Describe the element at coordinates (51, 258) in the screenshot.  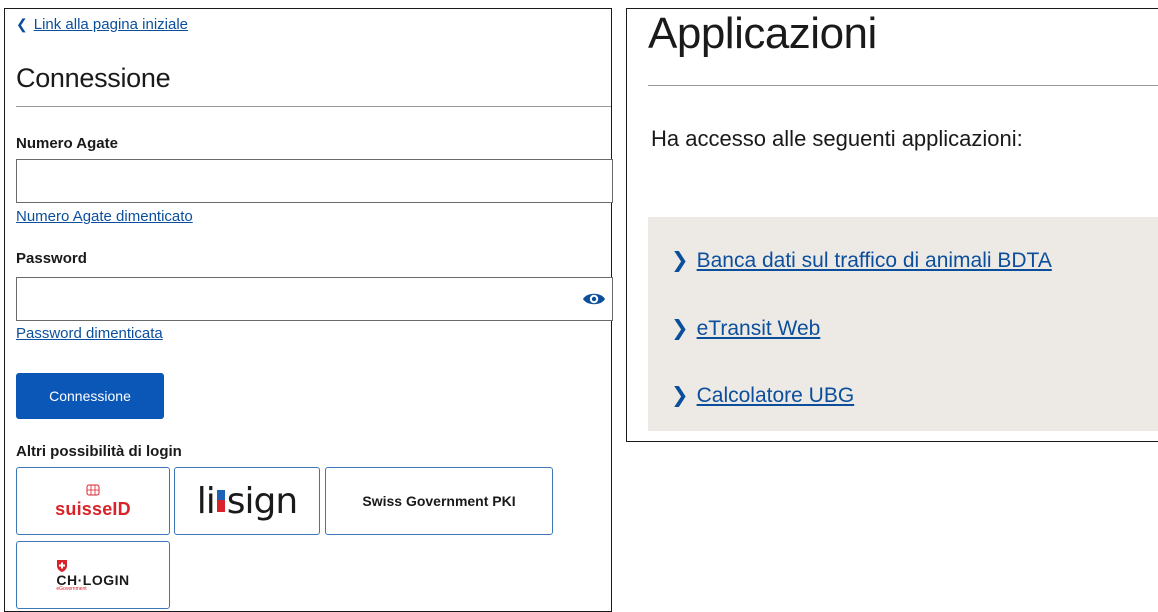
I see `password-label: Password` at that location.